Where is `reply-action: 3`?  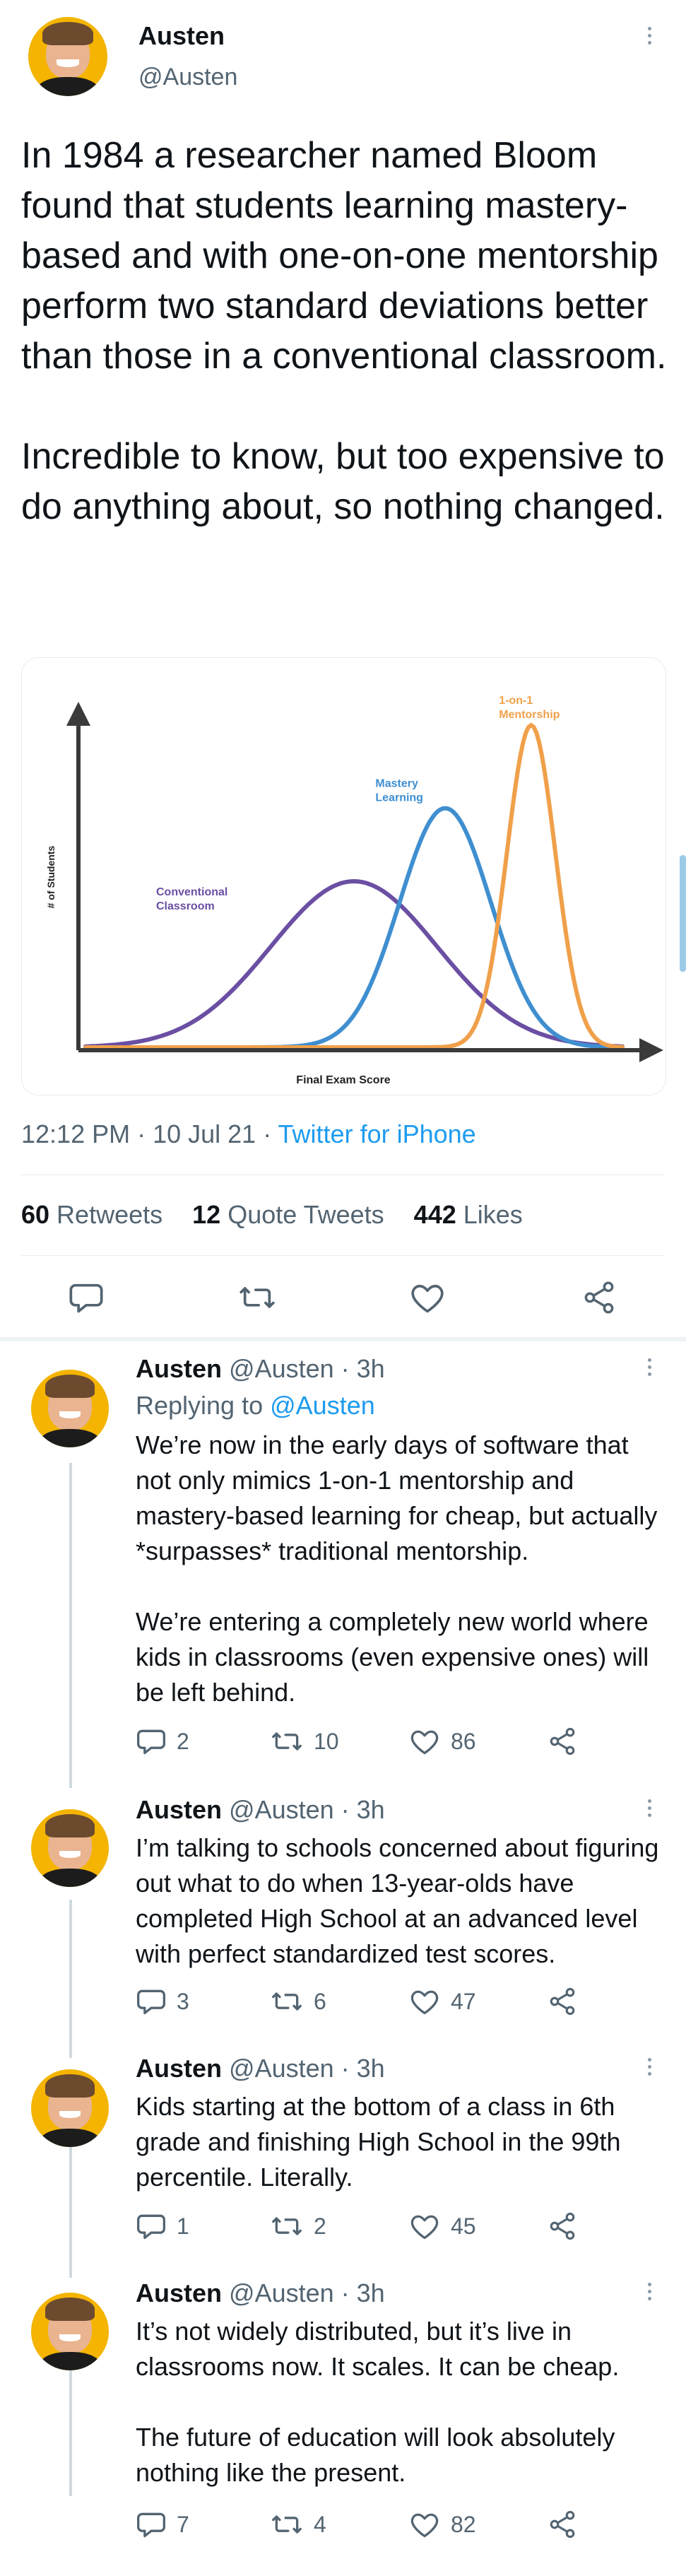
reply-action: 3 is located at coordinates (162, 2001).